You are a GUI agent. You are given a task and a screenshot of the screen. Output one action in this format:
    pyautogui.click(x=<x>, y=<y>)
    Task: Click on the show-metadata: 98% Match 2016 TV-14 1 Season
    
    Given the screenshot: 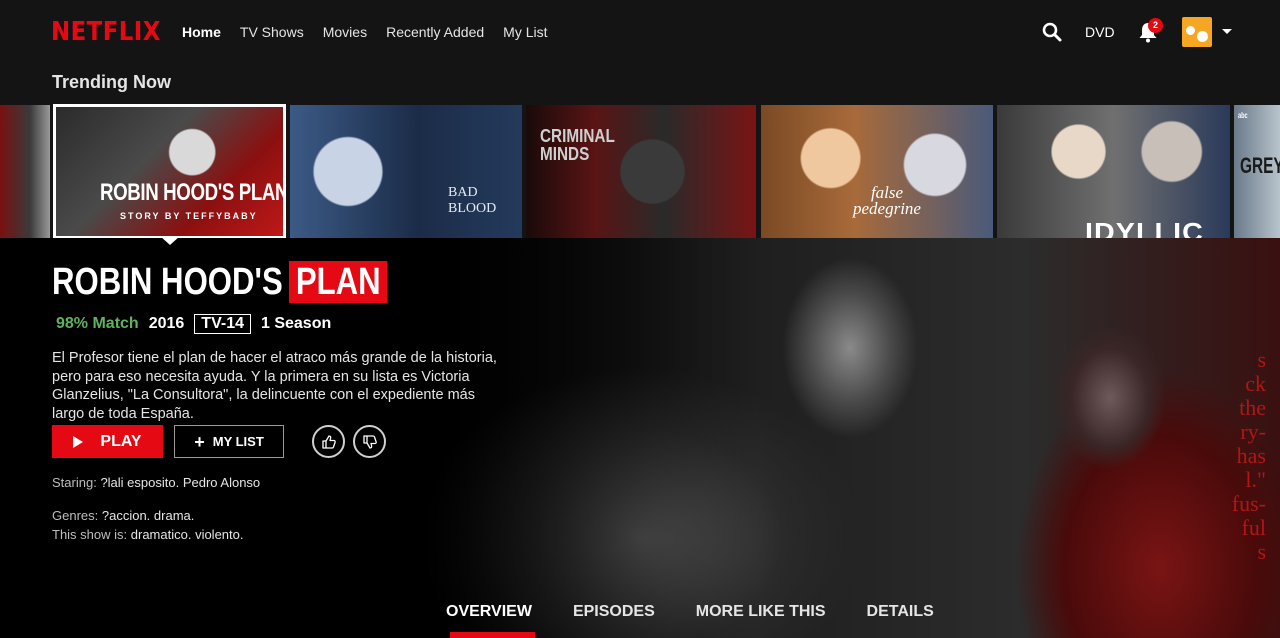 What is the action you would take?
    pyautogui.click(x=193, y=324)
    